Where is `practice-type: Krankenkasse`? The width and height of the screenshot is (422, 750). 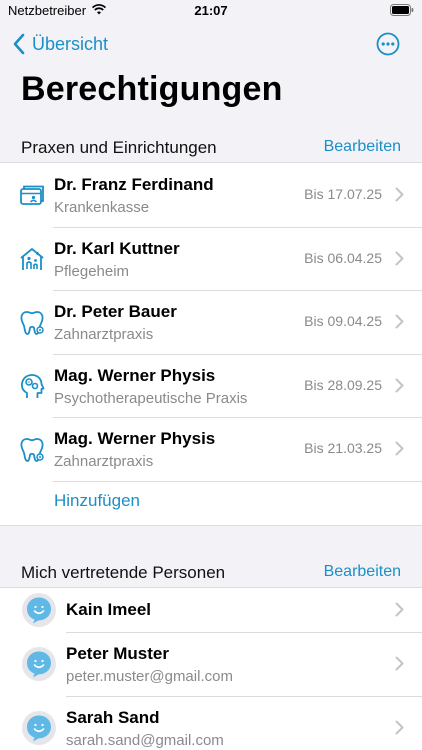
practice-type: Krankenkasse is located at coordinates (102, 207).